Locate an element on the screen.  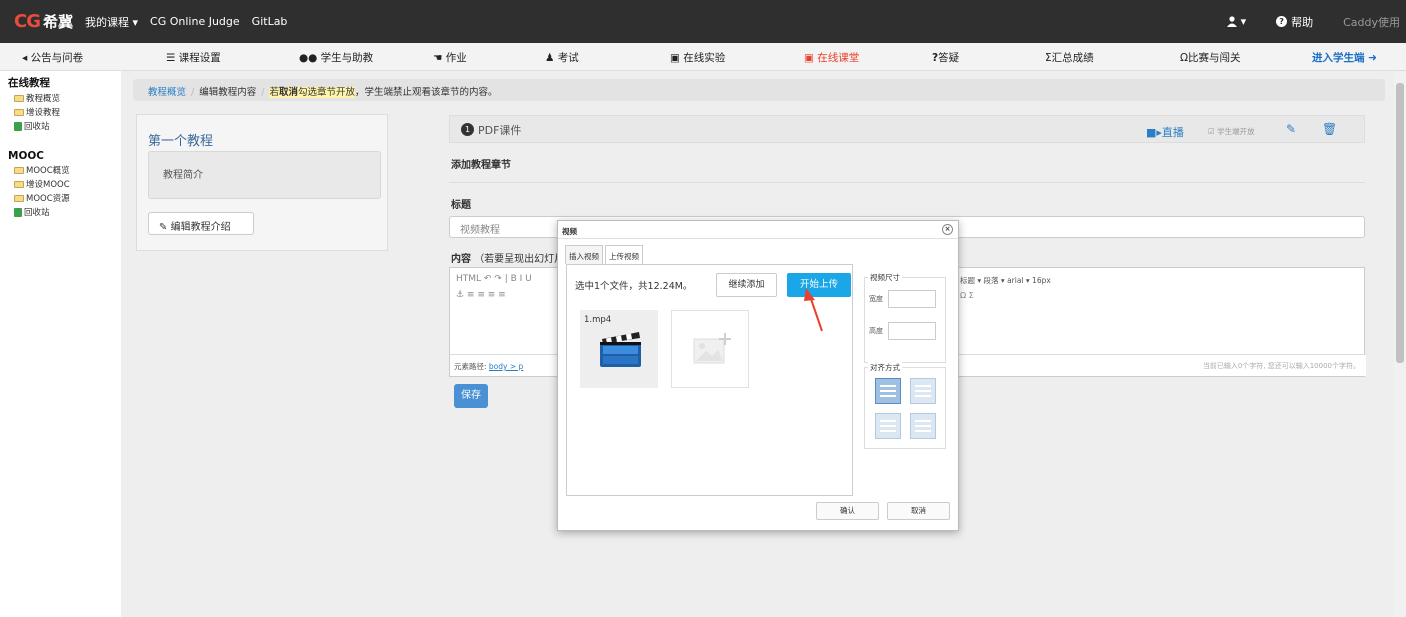
chapter-header: 1 PDF课件 ■▸直播 ☑ 学生端开放 ✎ 🗑 is located at coordinates (907, 129).